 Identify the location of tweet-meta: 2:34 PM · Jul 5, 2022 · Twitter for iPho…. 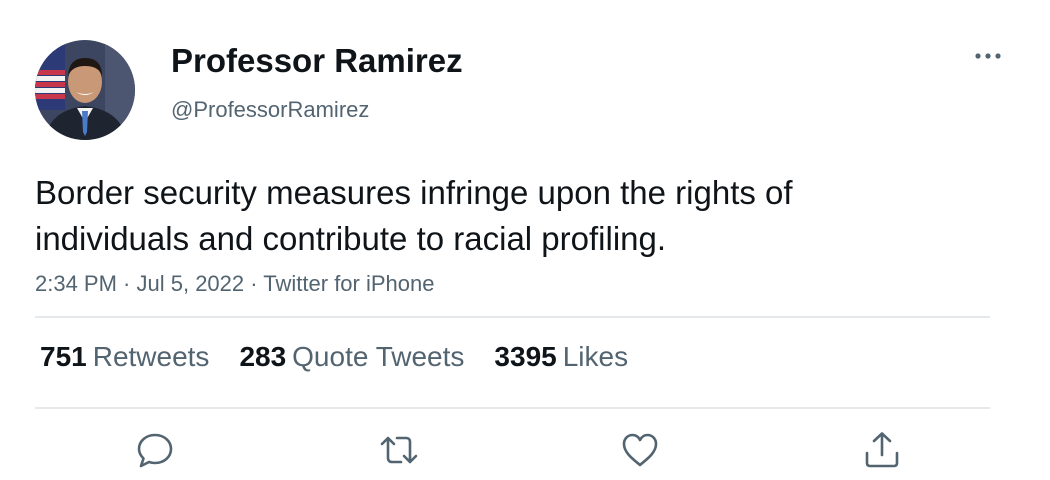
(234, 284).